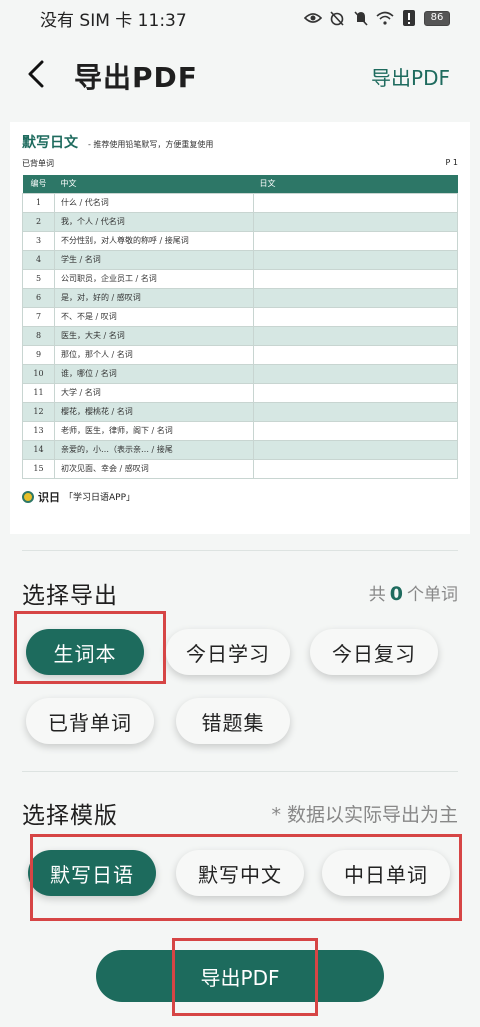 This screenshot has height=1027, width=480. Describe the element at coordinates (432, 595) in the screenshot. I see `word-count-suffix: 个单词` at that location.